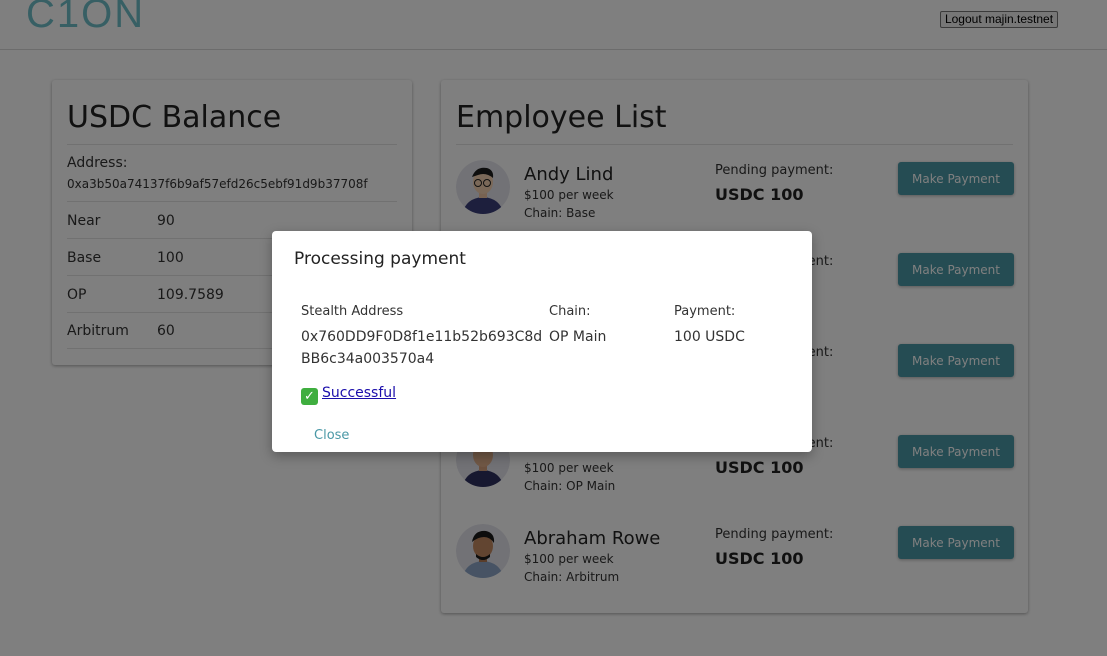 The height and width of the screenshot is (656, 1107). I want to click on dialog-title: Processing payment, so click(380, 259).